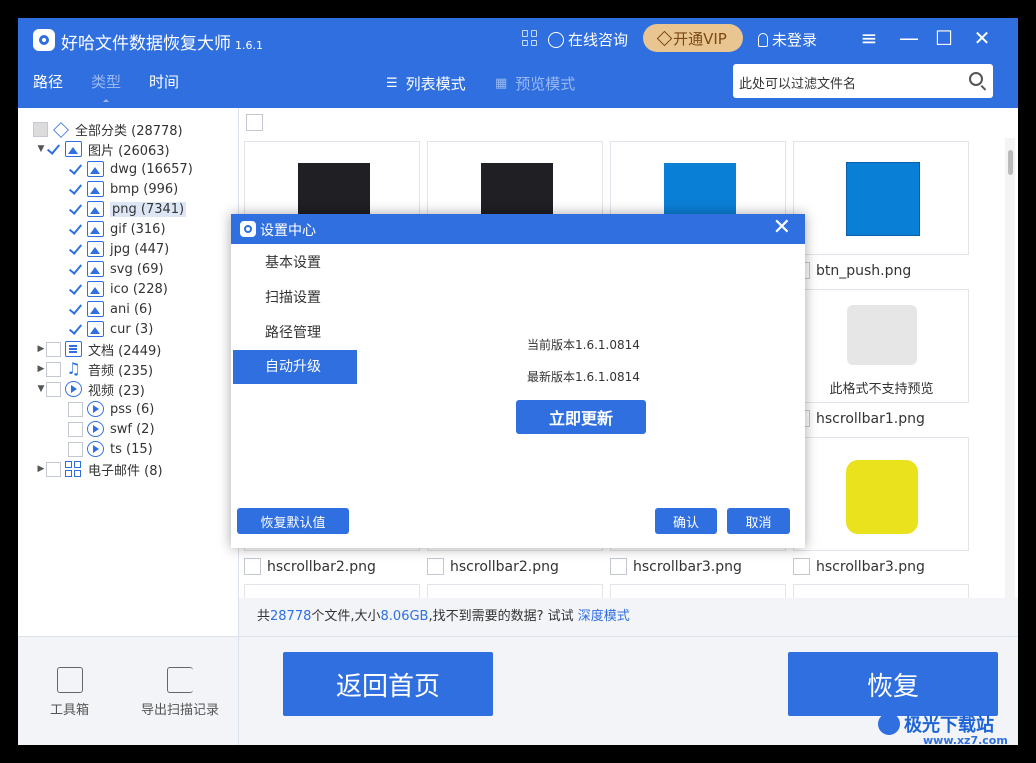 This screenshot has height=763, width=1036. Describe the element at coordinates (1010, 162) in the screenshot. I see `scrollbar-thumb` at that location.